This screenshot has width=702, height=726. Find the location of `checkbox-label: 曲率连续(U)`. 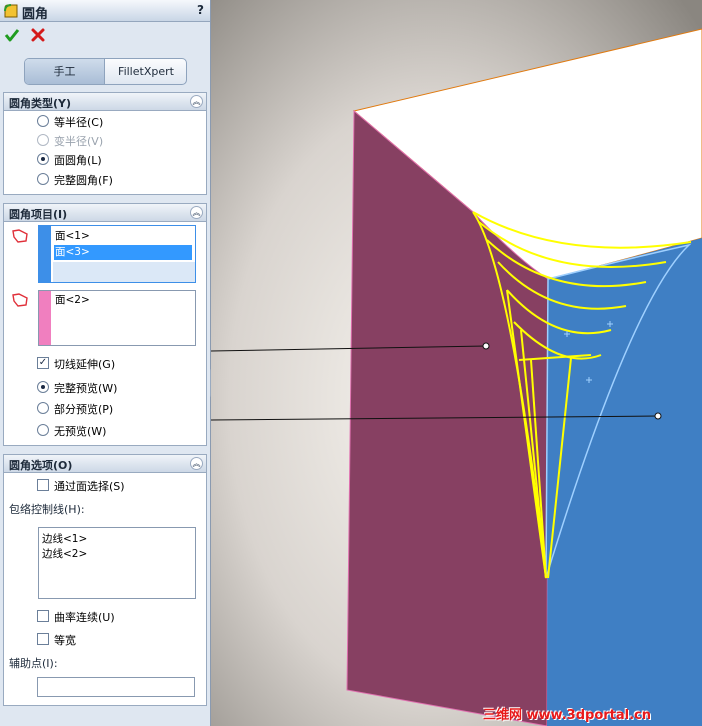

checkbox-label: 曲率连续(U) is located at coordinates (84, 617).